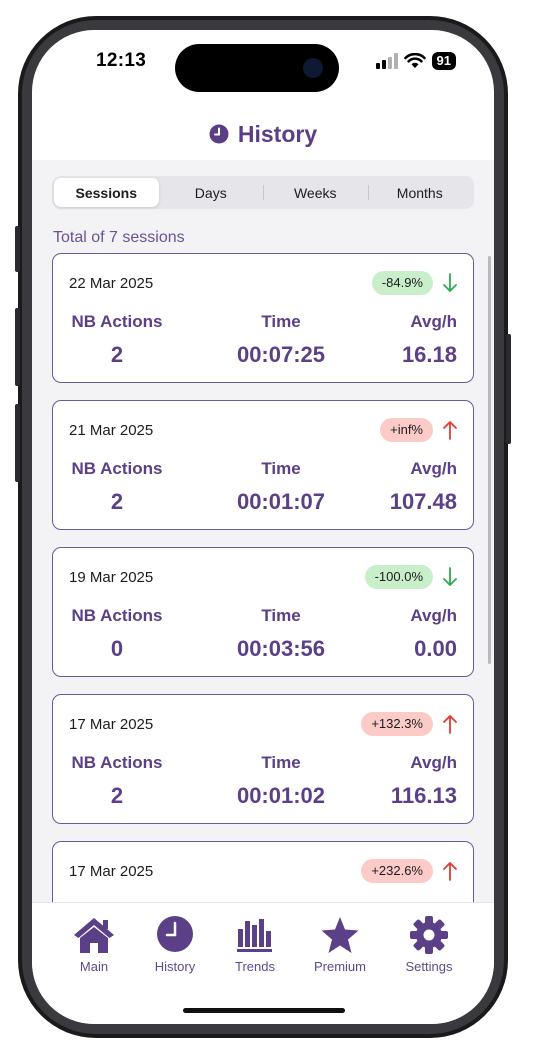  I want to click on sessions-total: Total of 7 sessions, so click(119, 237).